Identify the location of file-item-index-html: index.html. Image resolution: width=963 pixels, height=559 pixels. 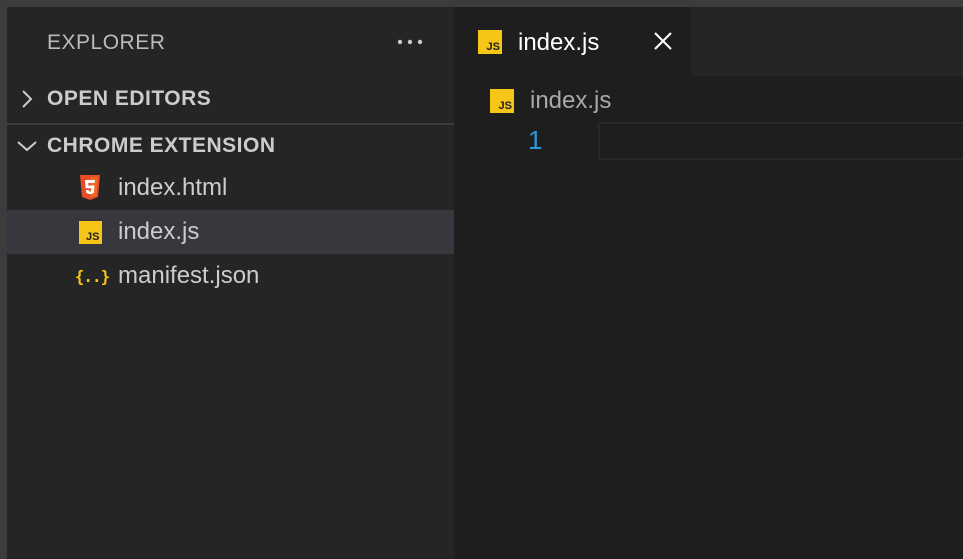
(230, 188).